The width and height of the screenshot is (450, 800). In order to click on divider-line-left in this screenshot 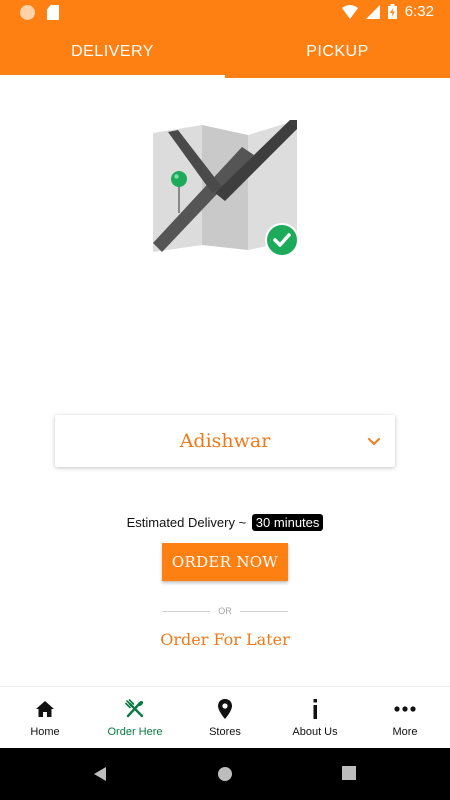, I will do `click(186, 611)`.